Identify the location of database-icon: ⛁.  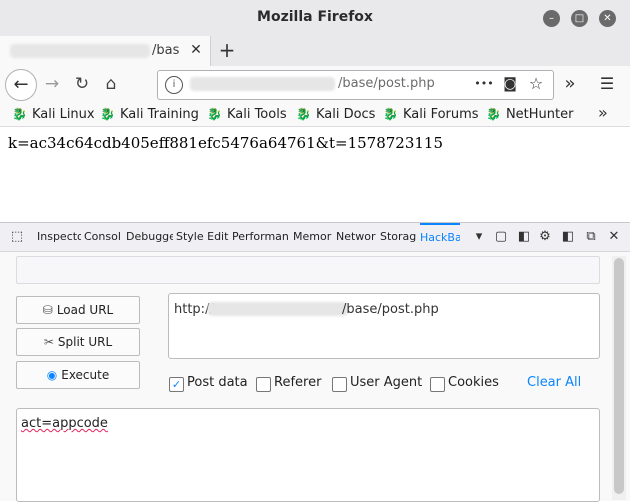
(47, 310).